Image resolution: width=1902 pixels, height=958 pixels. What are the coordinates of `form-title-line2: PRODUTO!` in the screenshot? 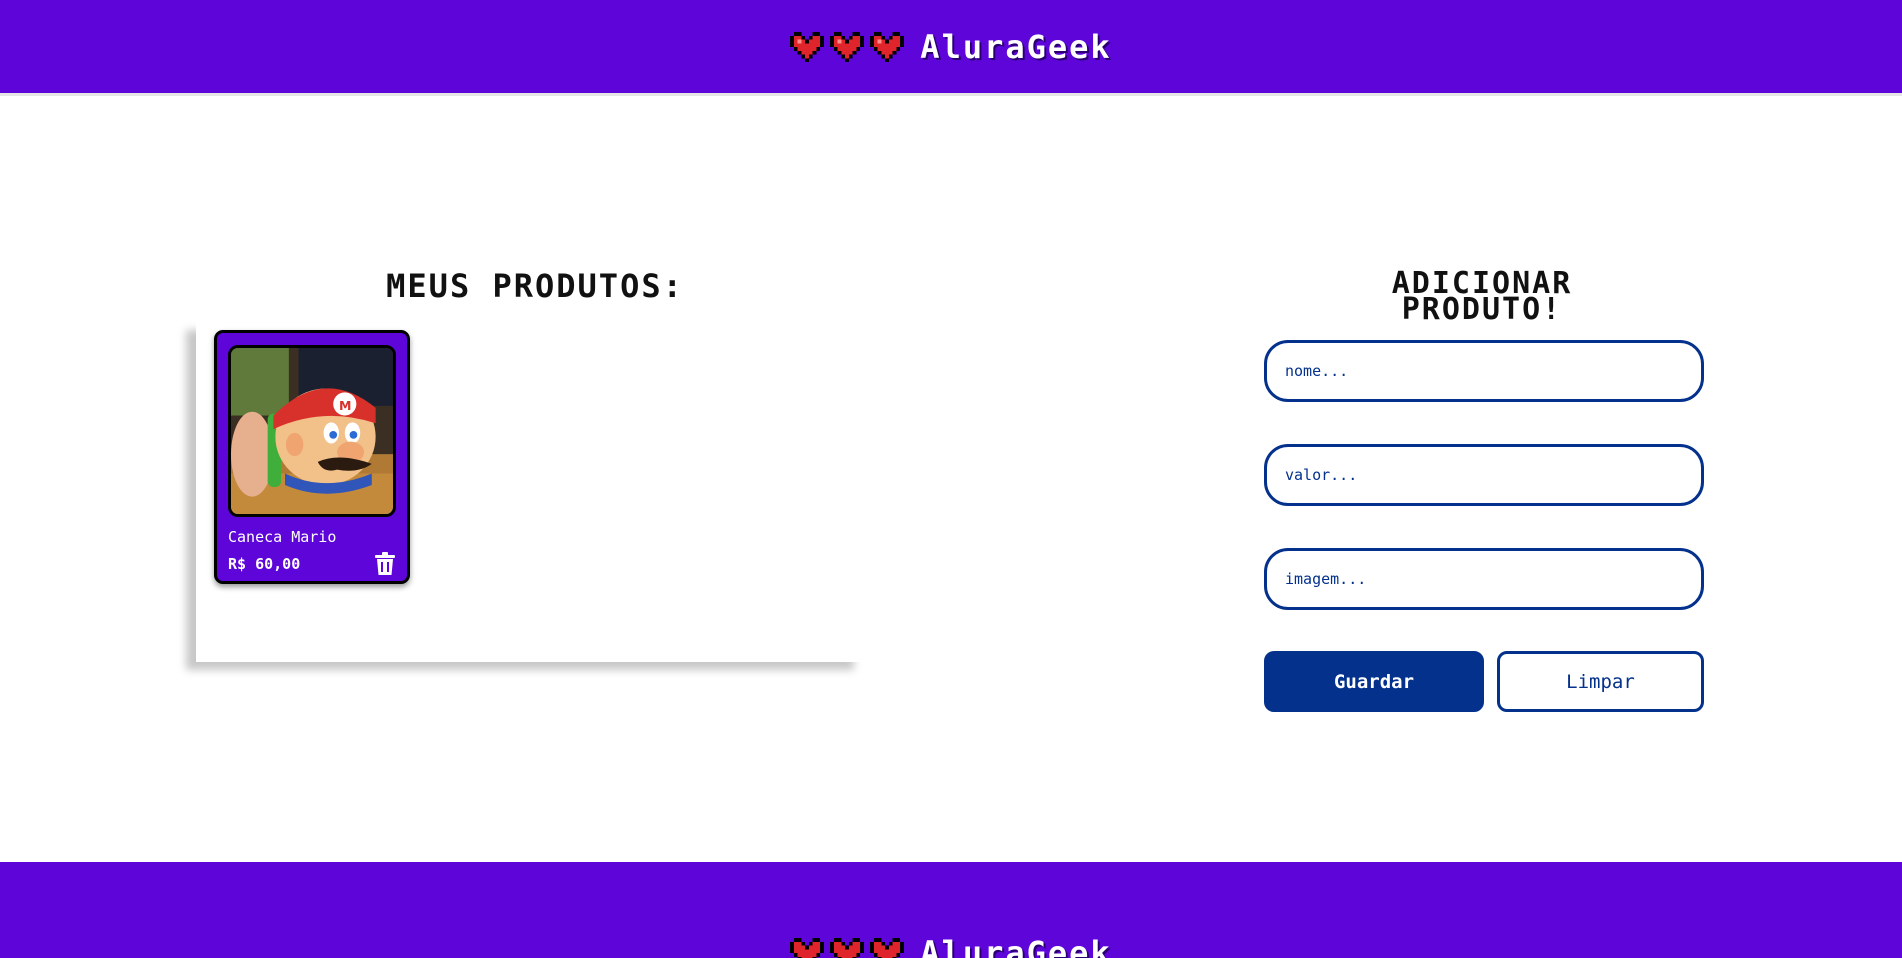 It's located at (1482, 309).